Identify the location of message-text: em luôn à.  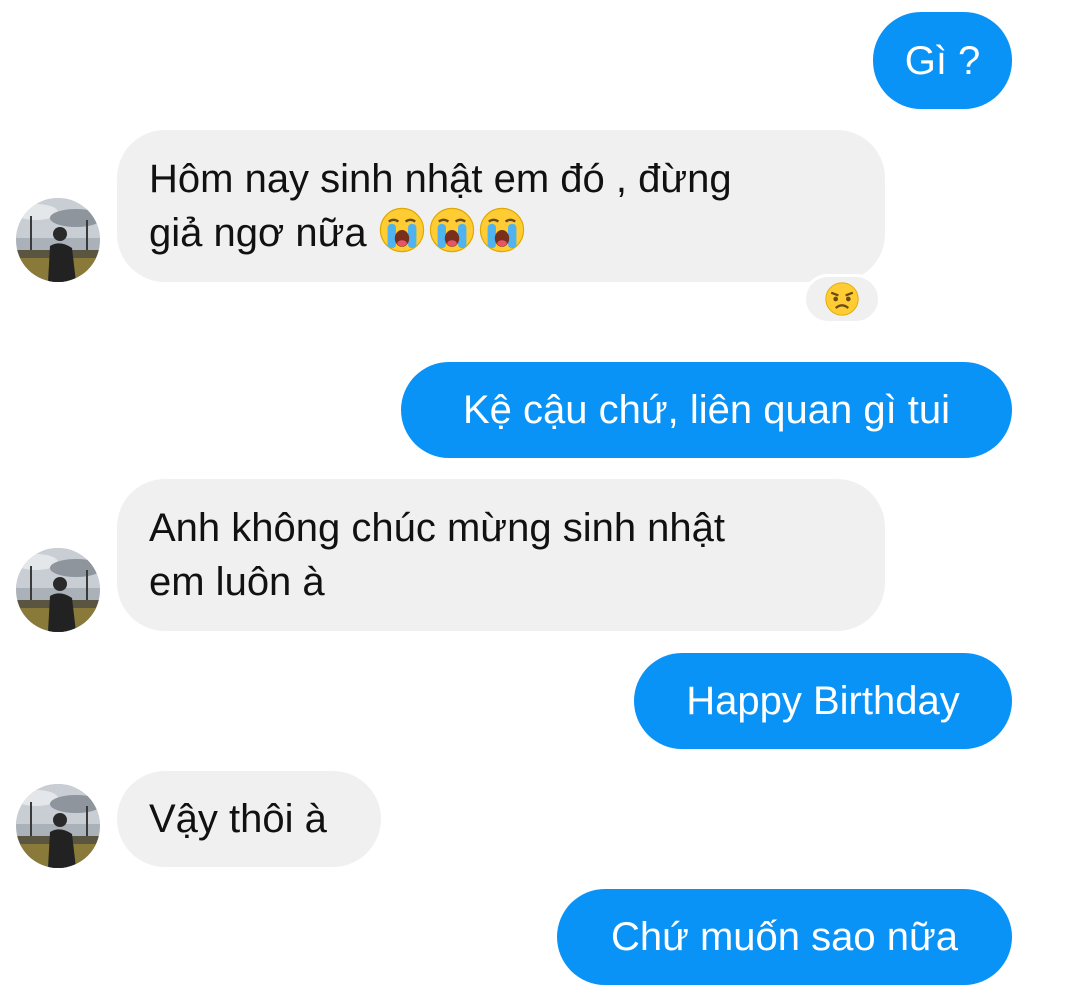
(237, 582).